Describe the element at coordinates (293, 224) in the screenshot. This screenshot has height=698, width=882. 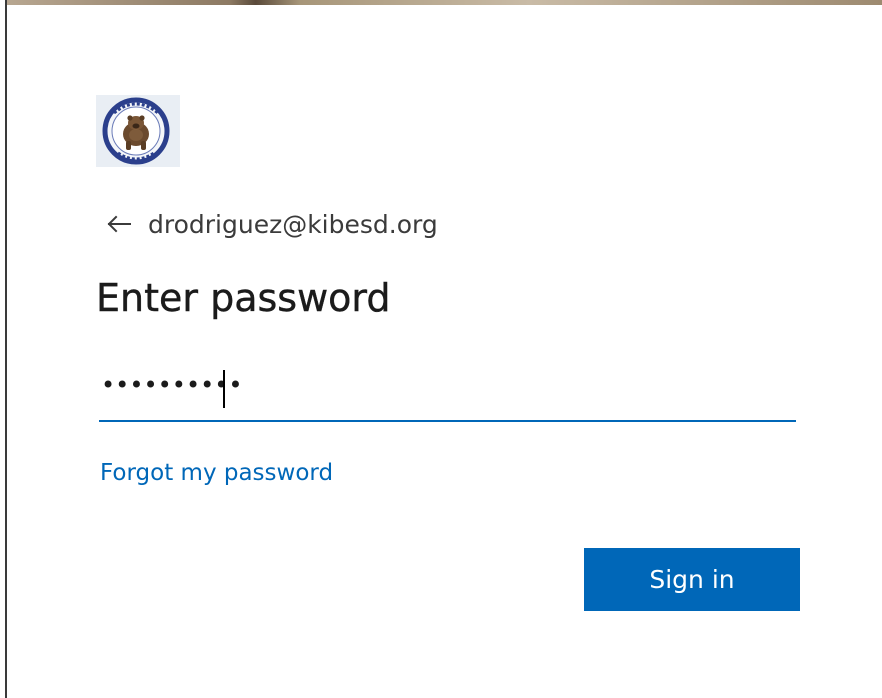
I see `account-email: drodriguez@kibesd.org` at that location.